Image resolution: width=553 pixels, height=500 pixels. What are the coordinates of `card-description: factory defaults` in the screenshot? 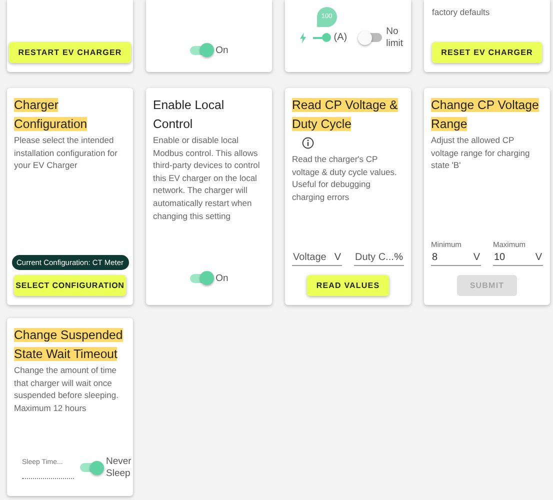 It's located at (461, 12).